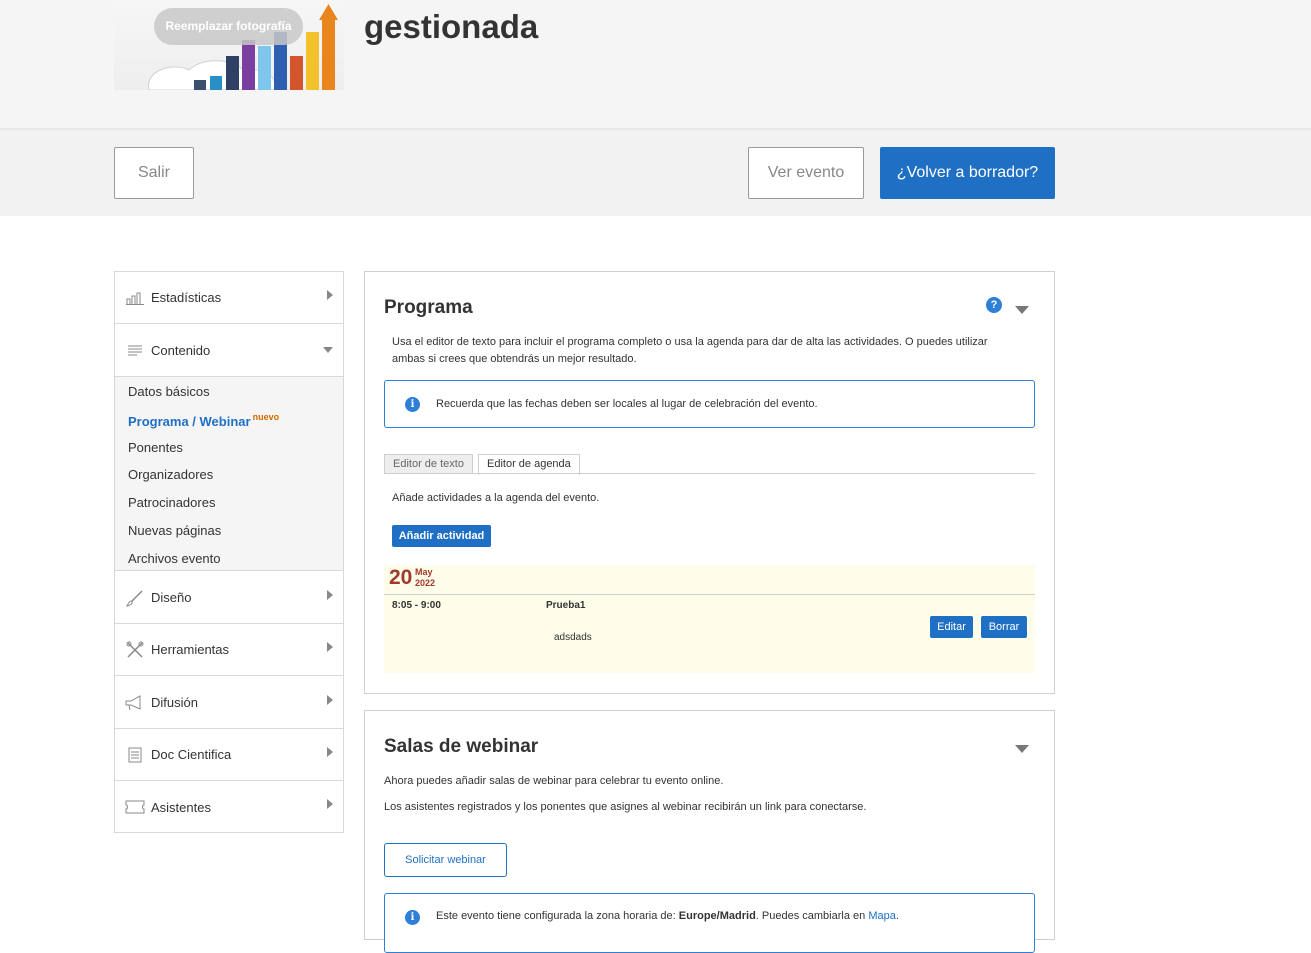 The width and height of the screenshot is (1311, 953). What do you see at coordinates (445, 860) in the screenshot?
I see `request-webinar-button: Solicitar webinar` at bounding box center [445, 860].